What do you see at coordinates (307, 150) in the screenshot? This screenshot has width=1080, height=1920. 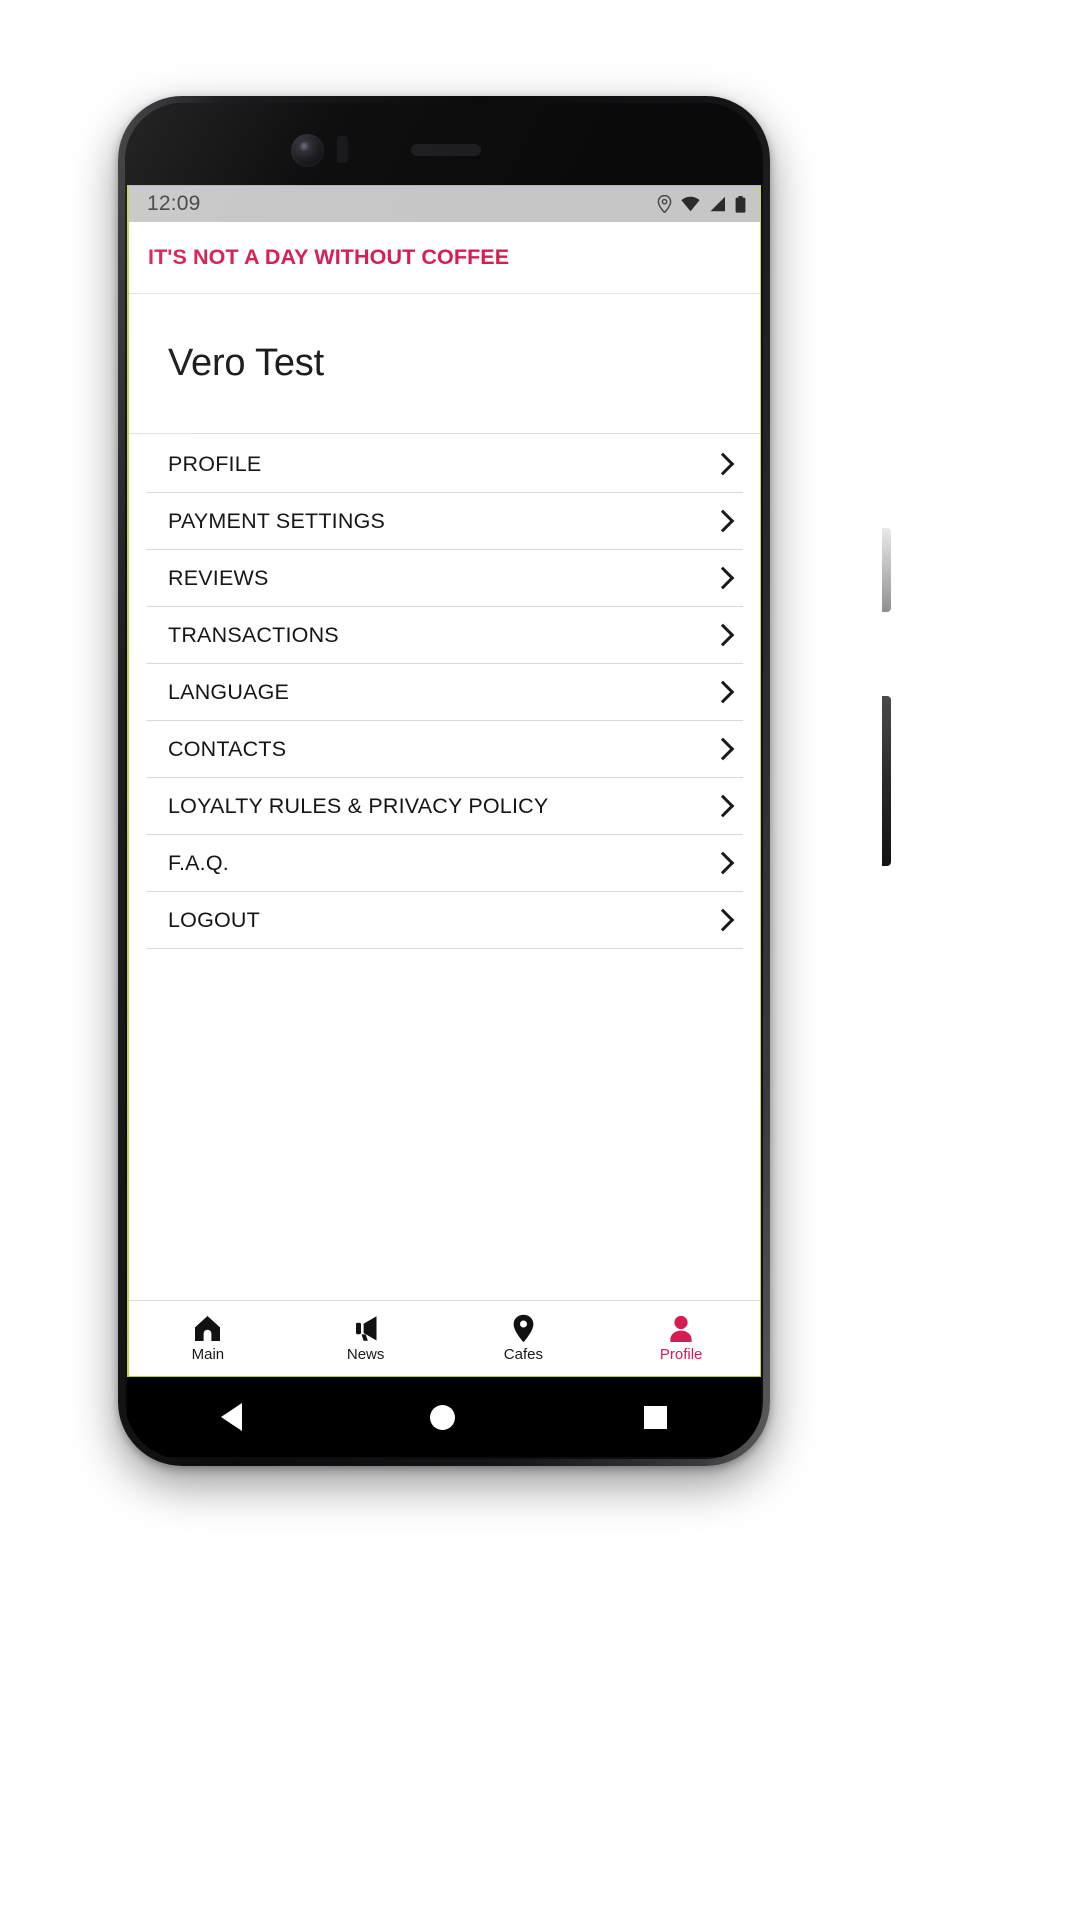 I see `front-camera-icon` at bounding box center [307, 150].